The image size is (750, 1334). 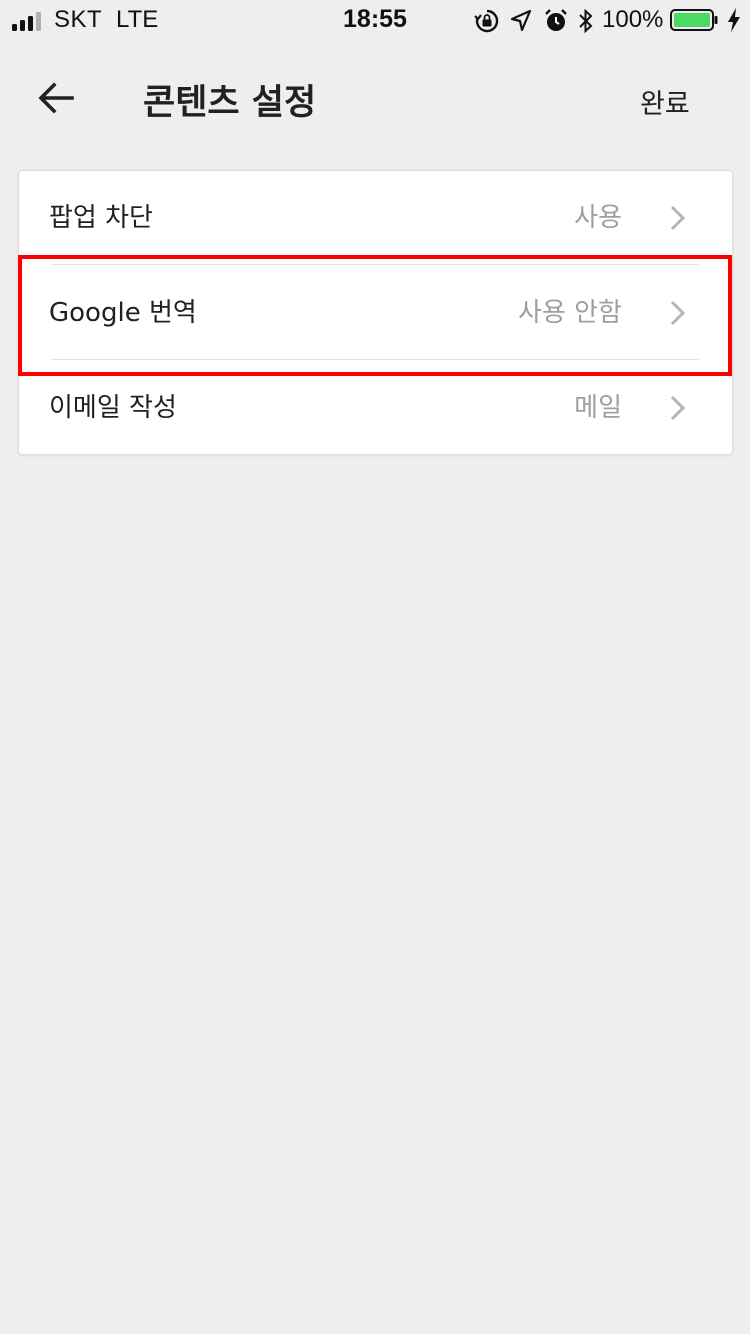 What do you see at coordinates (694, 20) in the screenshot?
I see `battery-icon` at bounding box center [694, 20].